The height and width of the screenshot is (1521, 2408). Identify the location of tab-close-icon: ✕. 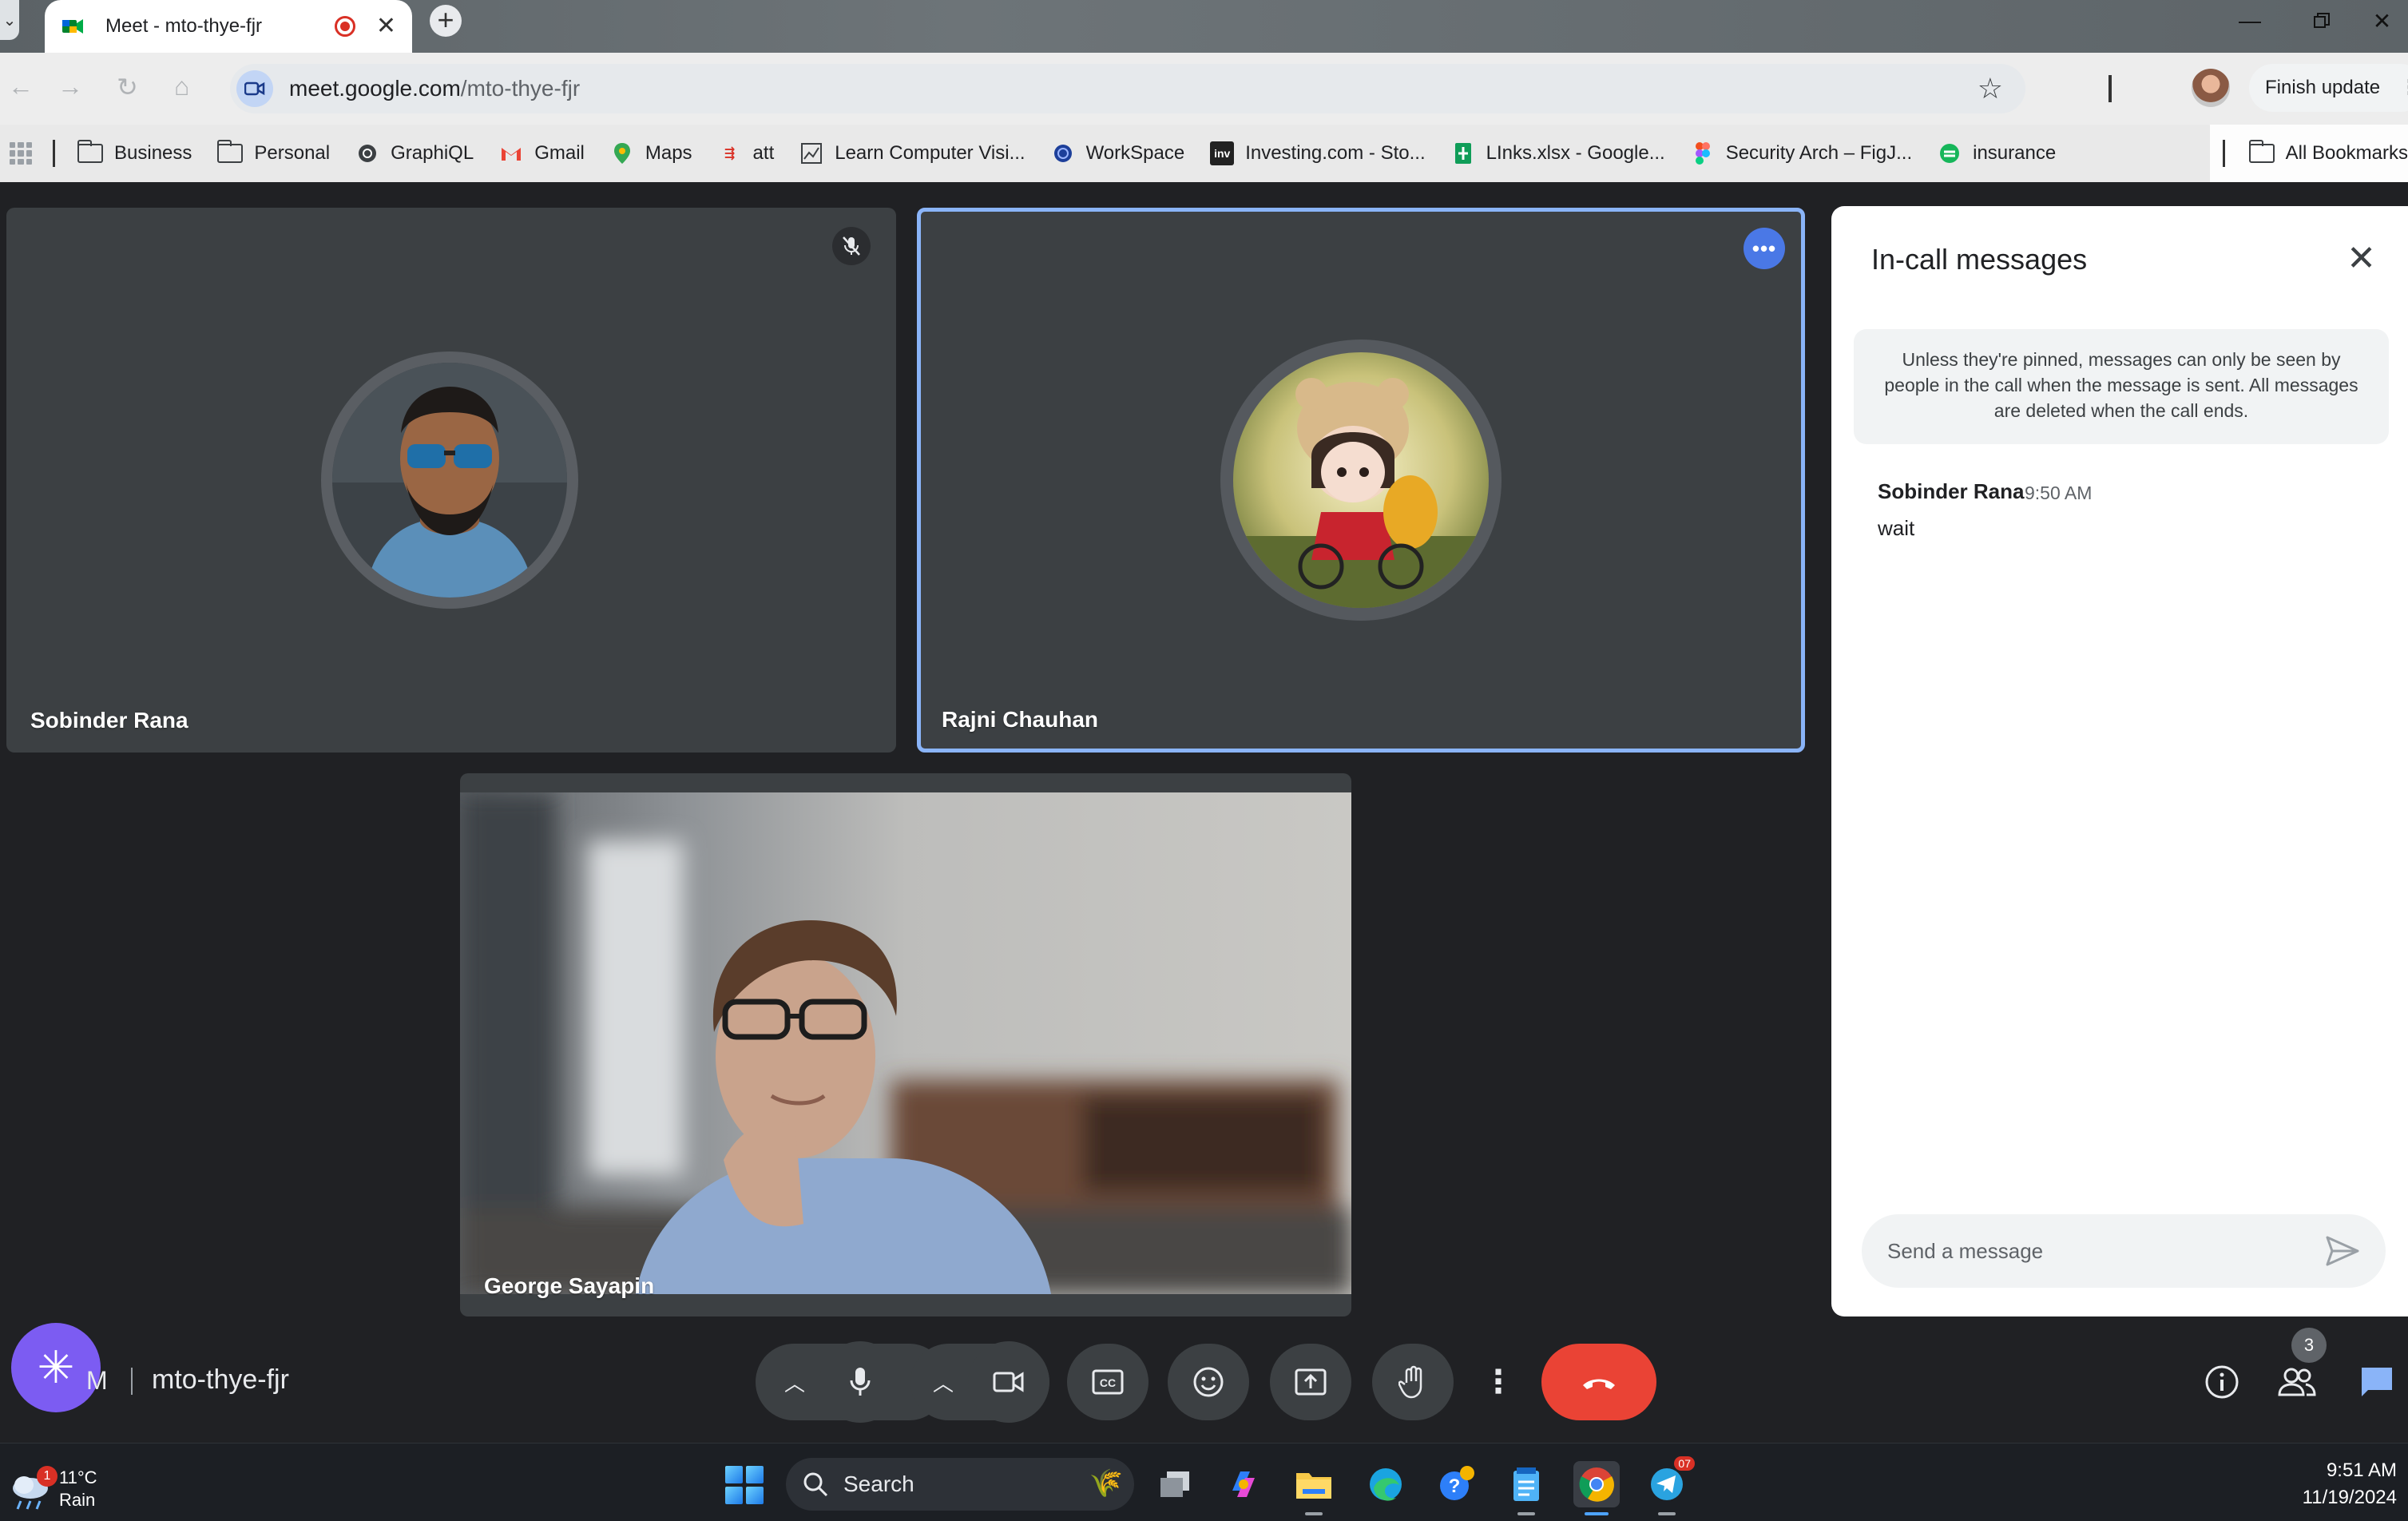
(386, 26).